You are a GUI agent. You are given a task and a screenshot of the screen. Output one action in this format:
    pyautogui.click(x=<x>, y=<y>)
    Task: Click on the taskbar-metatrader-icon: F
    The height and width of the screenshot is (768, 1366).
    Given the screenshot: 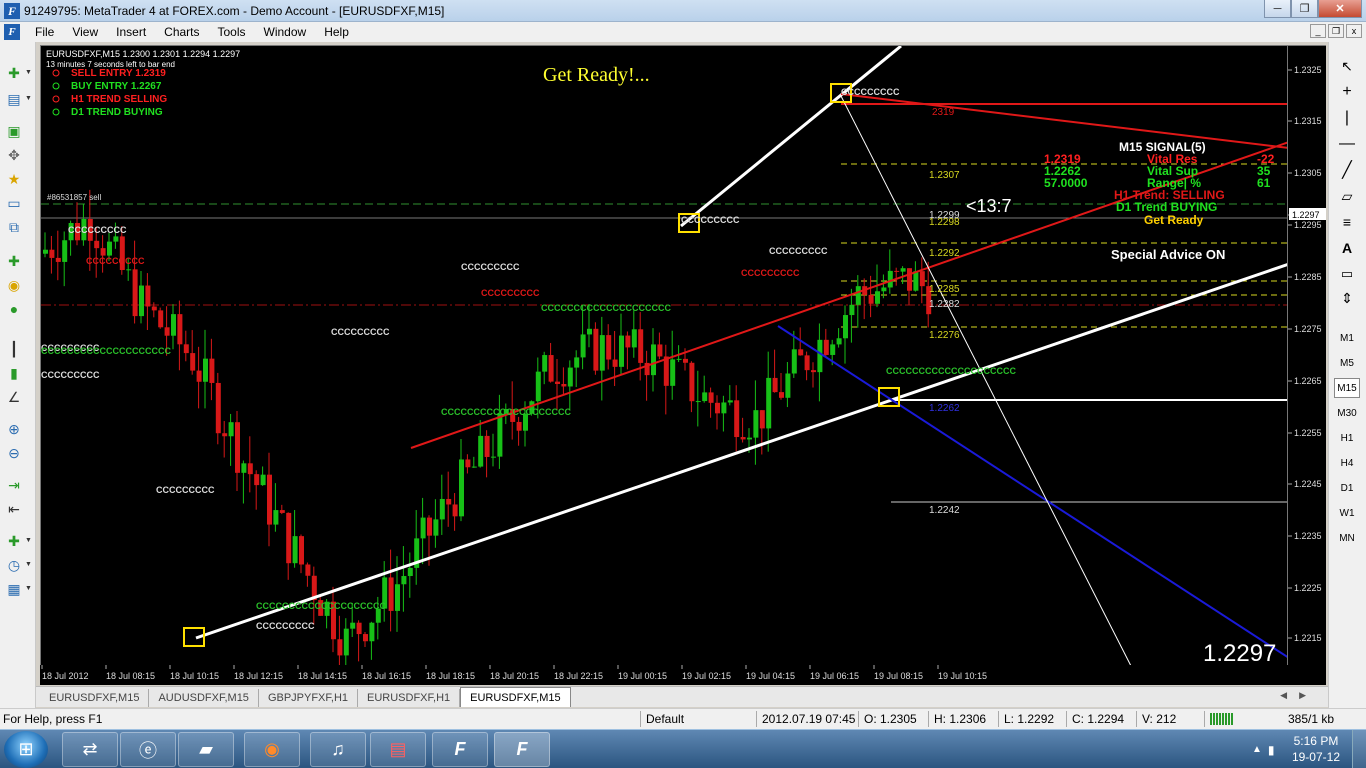 What is the action you would take?
    pyautogui.click(x=460, y=749)
    